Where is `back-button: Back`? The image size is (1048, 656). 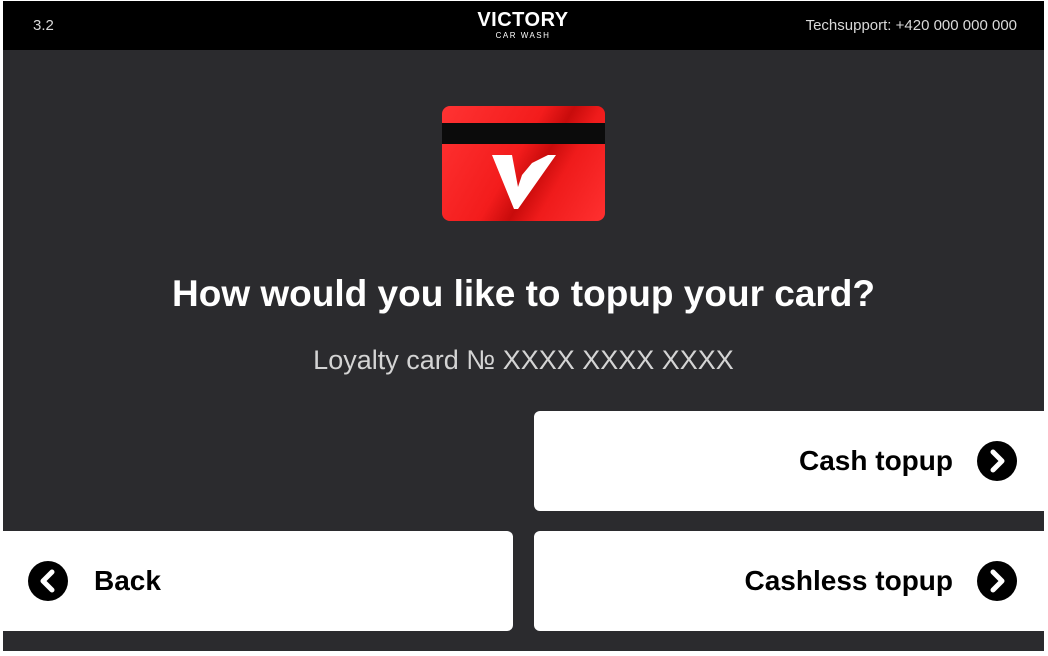
back-button: Back is located at coordinates (258, 581).